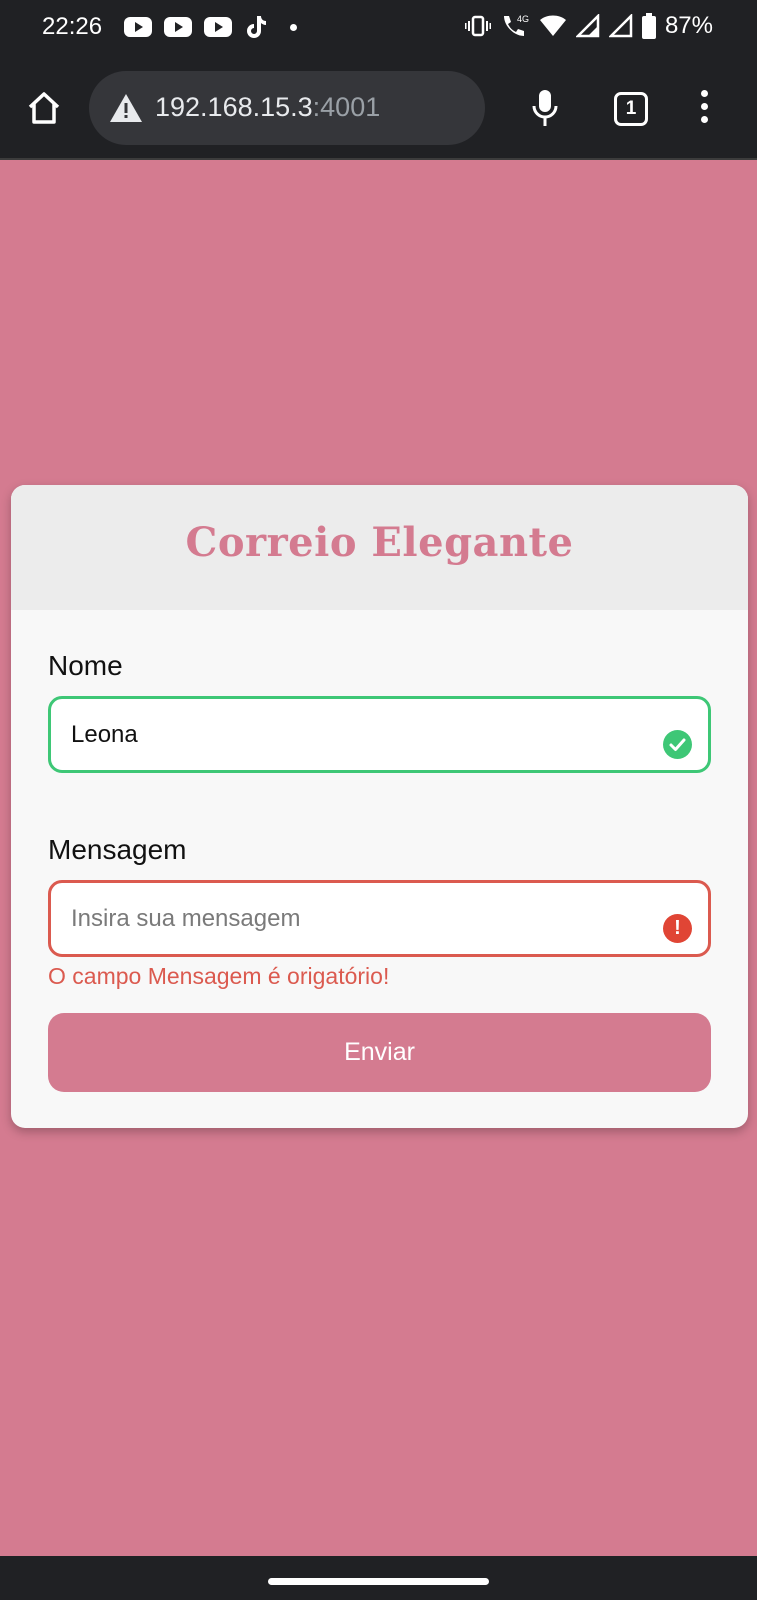 This screenshot has width=757, height=1600. Describe the element at coordinates (219, 976) in the screenshot. I see `message-error-text: O campo Mensagem é origatório!` at that location.